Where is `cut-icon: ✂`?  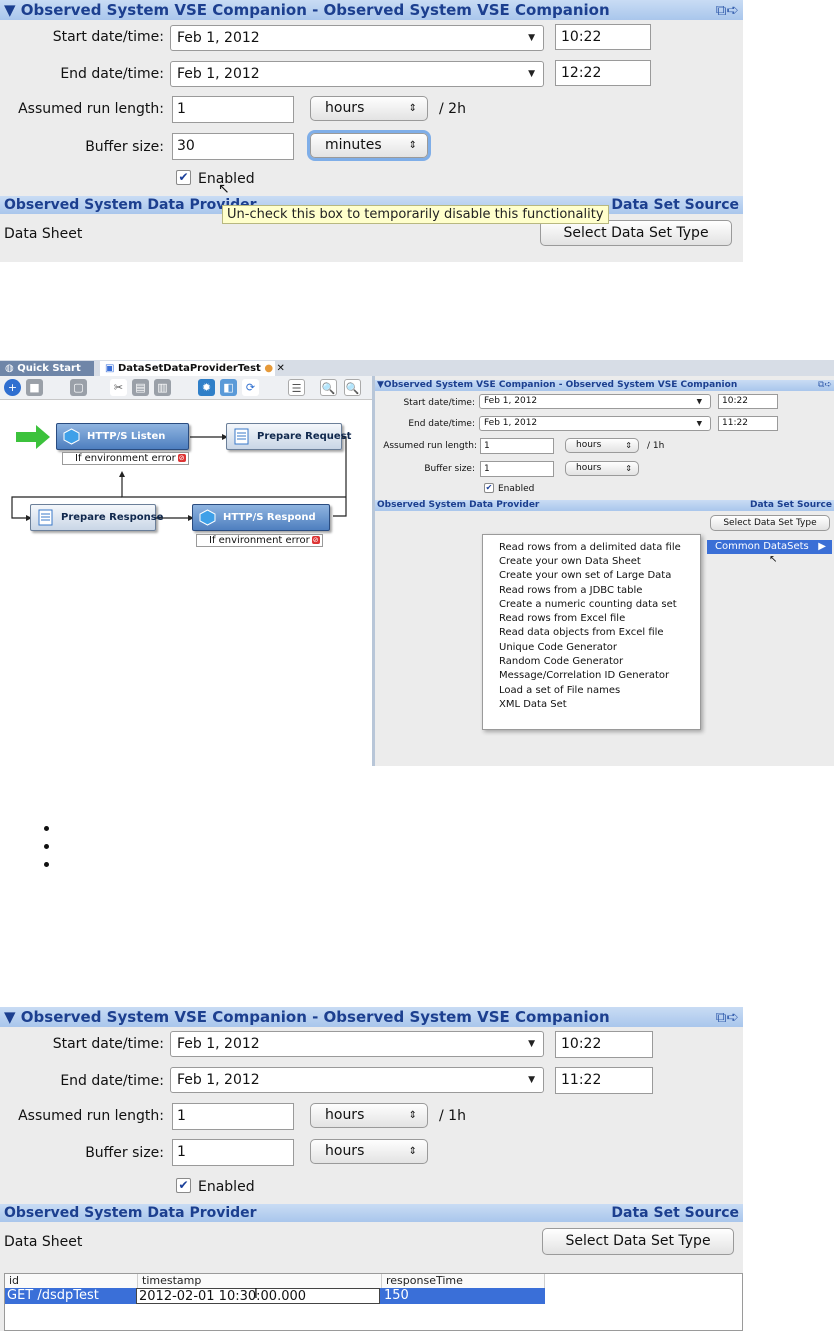 cut-icon: ✂ is located at coordinates (118, 387).